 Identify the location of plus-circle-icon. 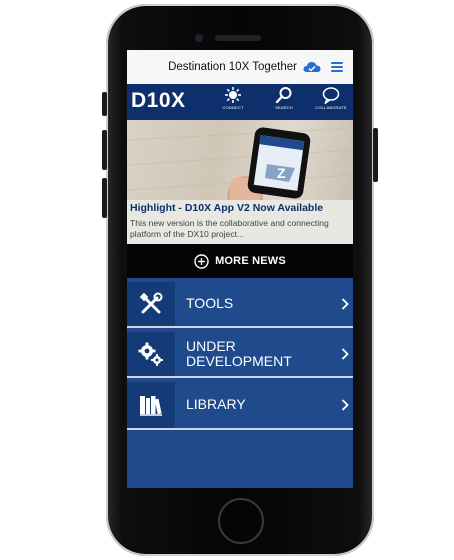
(201, 261).